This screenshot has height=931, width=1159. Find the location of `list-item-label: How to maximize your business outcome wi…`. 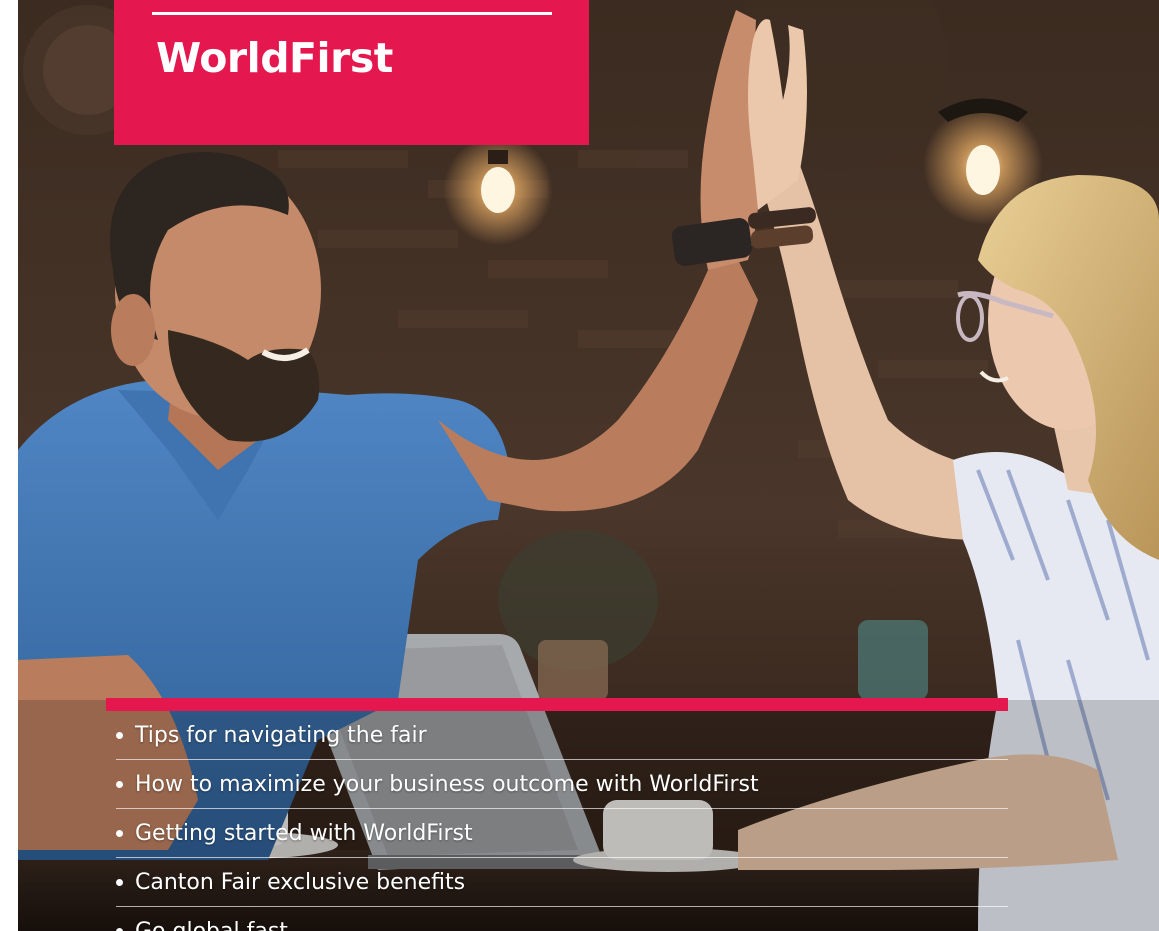

list-item-label: How to maximize your business outcome wi… is located at coordinates (447, 784).